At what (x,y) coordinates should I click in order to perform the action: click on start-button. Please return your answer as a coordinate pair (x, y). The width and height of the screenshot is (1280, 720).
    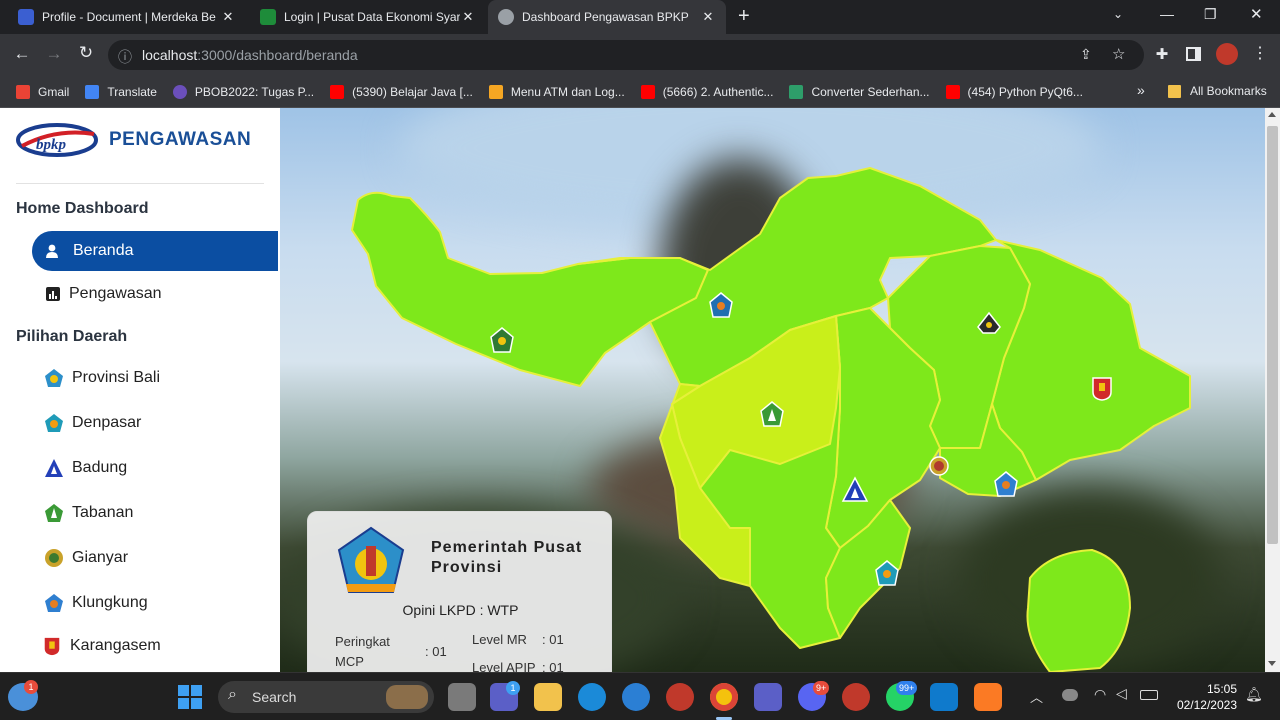
    Looking at the image, I should click on (190, 697).